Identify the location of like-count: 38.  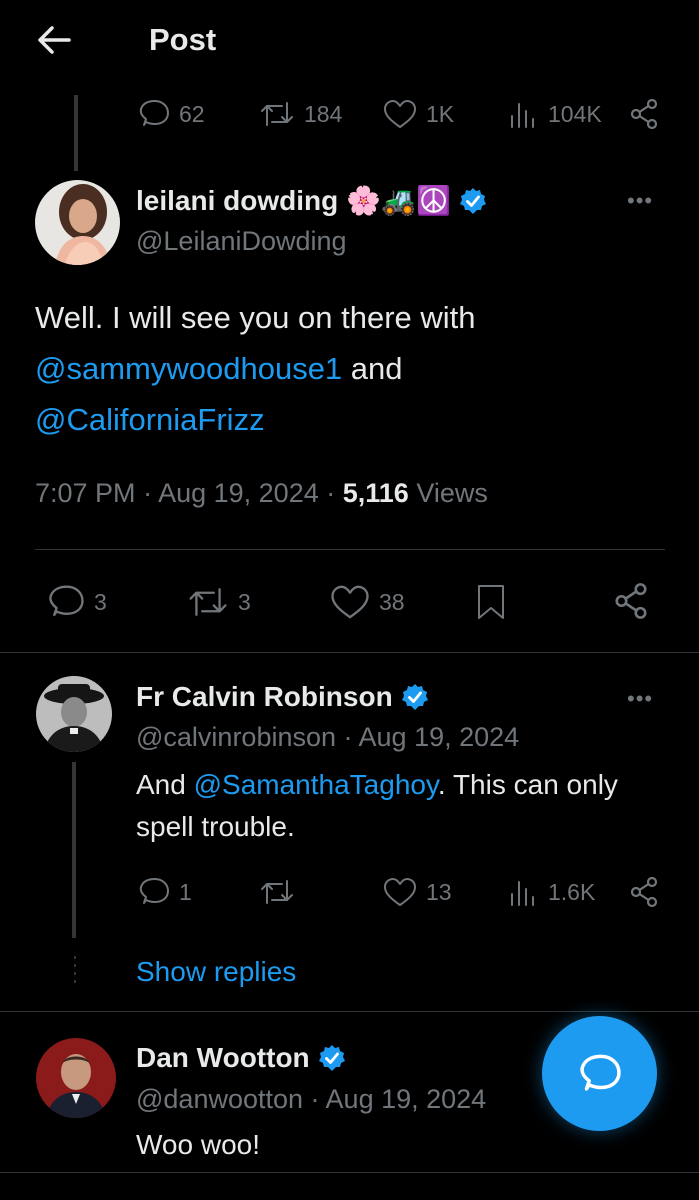
(392, 601).